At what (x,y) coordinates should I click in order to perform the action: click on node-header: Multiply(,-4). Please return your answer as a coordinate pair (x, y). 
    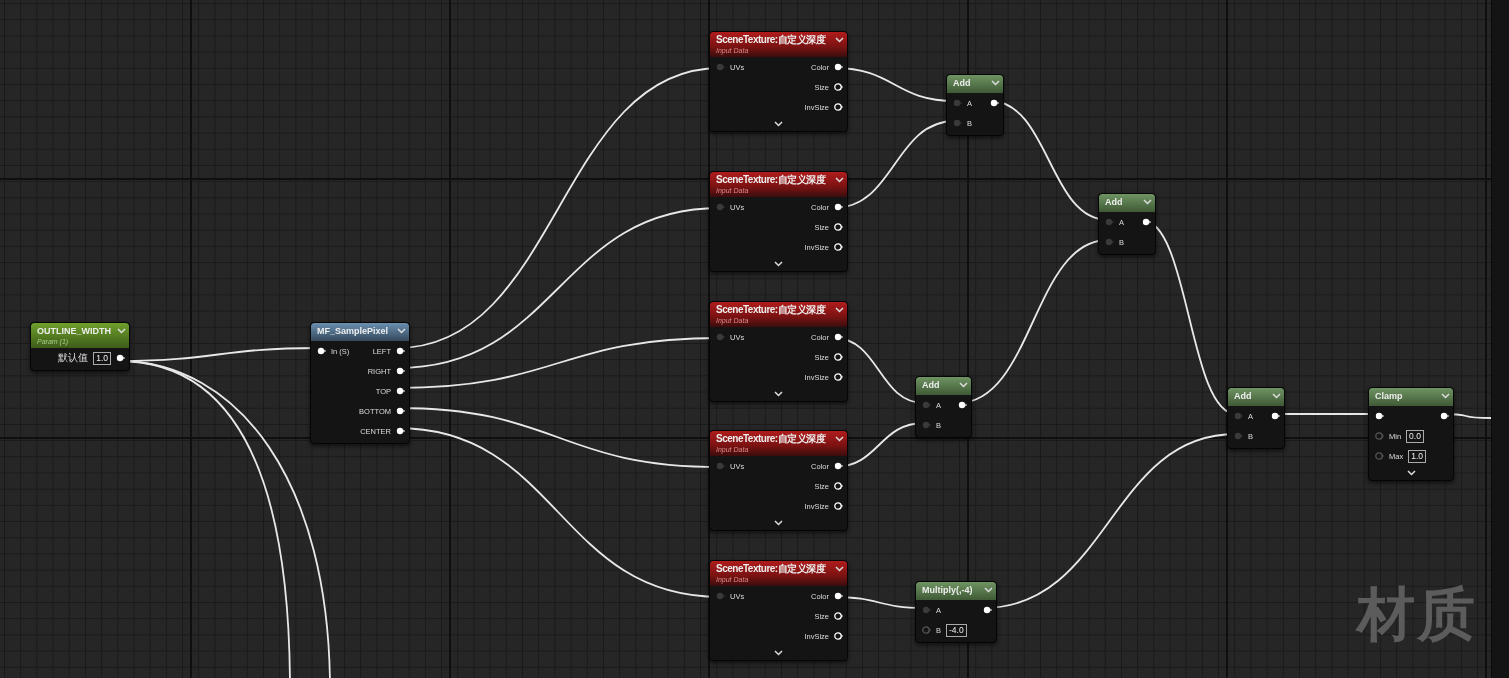
    Looking at the image, I should click on (956, 591).